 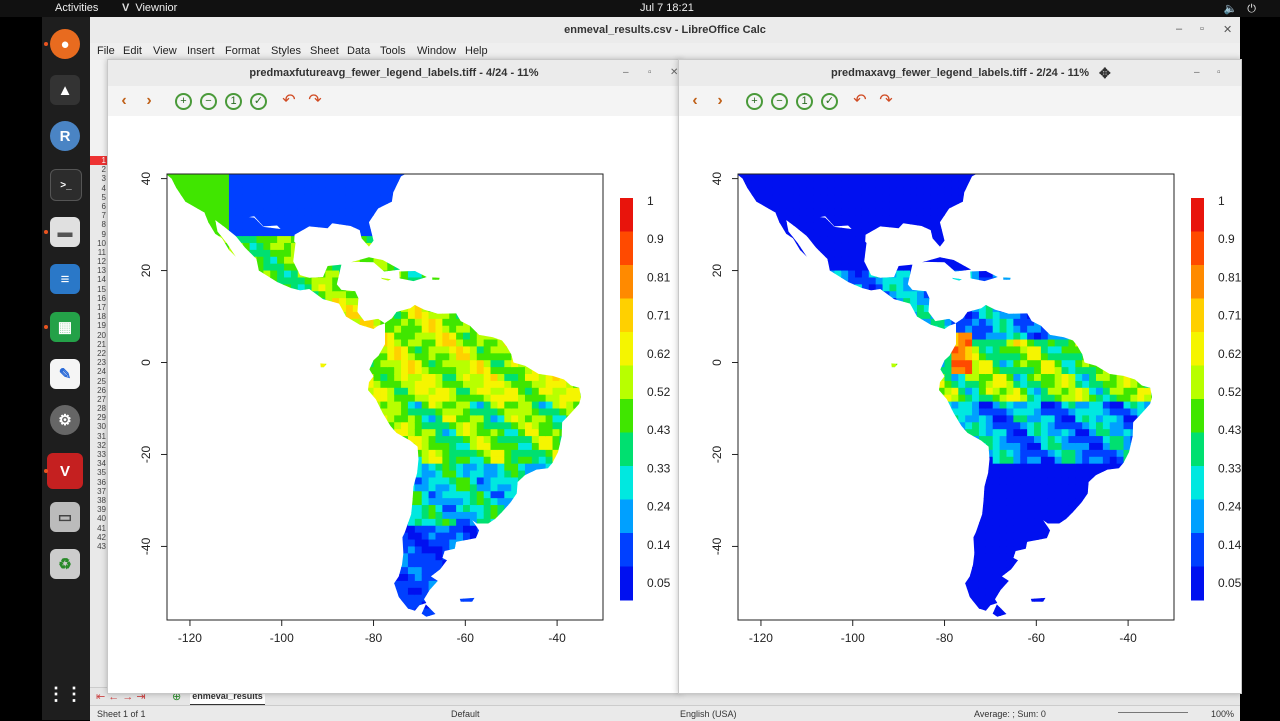 What do you see at coordinates (99, 270) in the screenshot?
I see `row-number: 13` at bounding box center [99, 270].